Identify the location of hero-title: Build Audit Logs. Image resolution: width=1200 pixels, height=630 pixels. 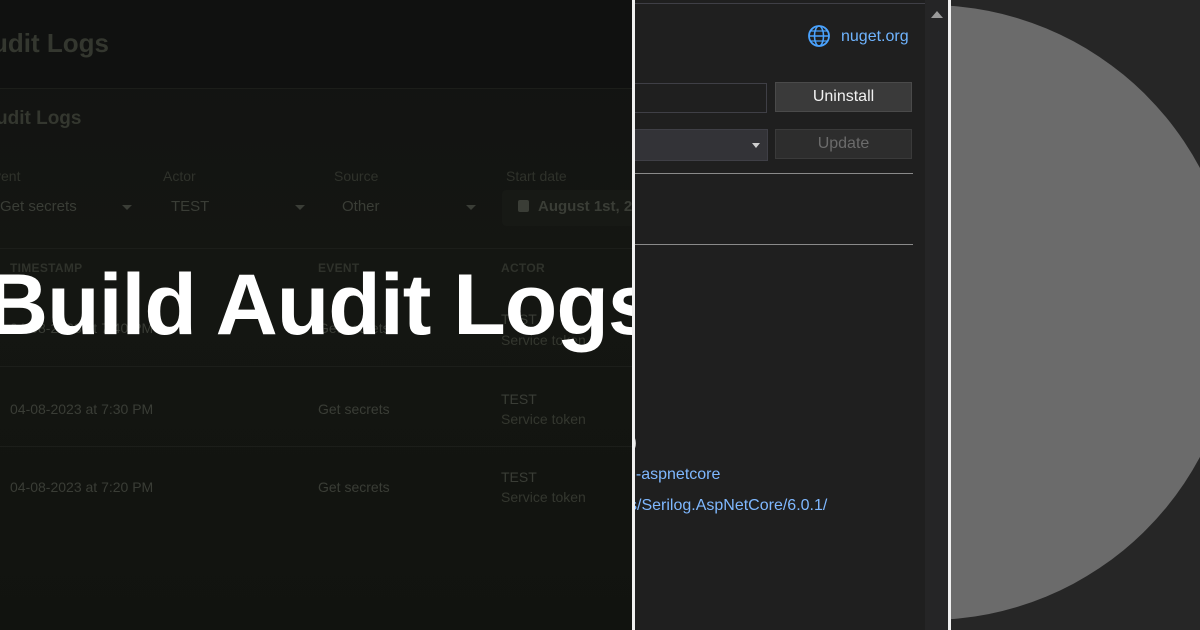
(316, 305).